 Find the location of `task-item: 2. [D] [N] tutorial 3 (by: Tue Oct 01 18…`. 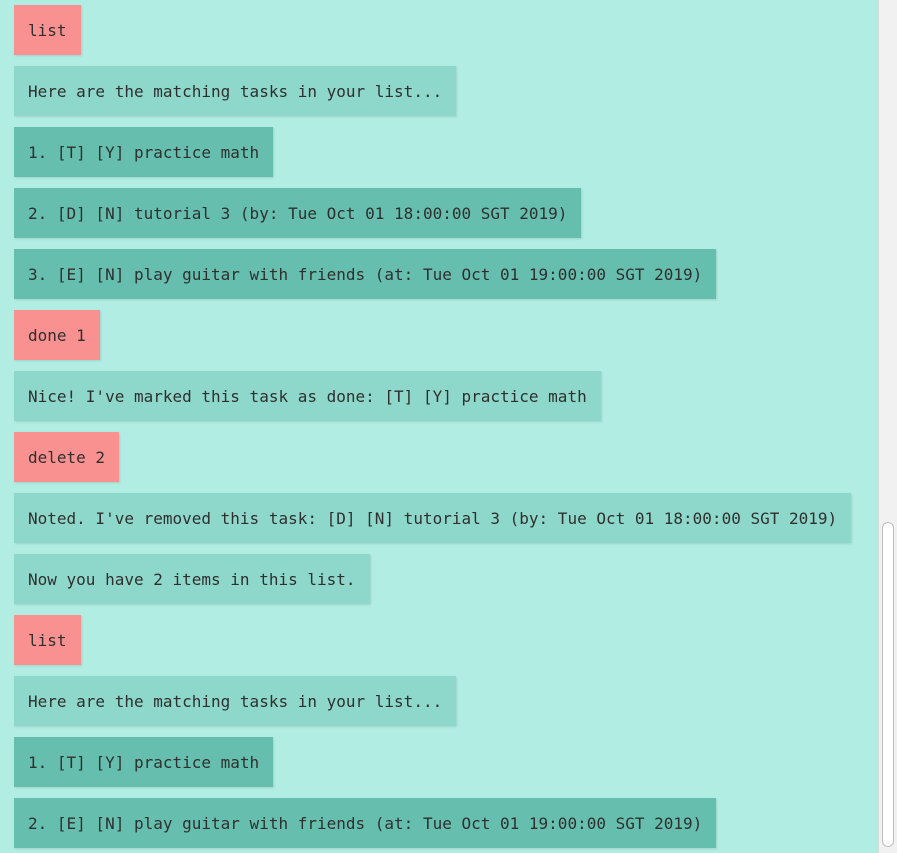

task-item: 2. [D] [N] tutorial 3 (by: Tue Oct 01 18… is located at coordinates (298, 213).